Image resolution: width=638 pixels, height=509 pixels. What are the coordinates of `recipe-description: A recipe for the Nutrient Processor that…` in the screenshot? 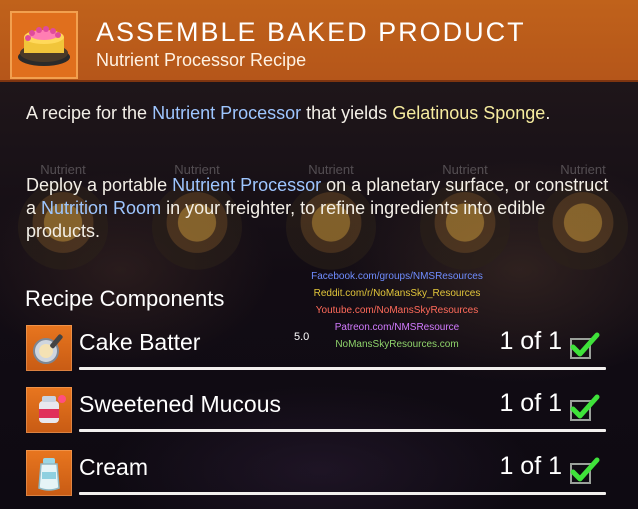 It's located at (321, 113).